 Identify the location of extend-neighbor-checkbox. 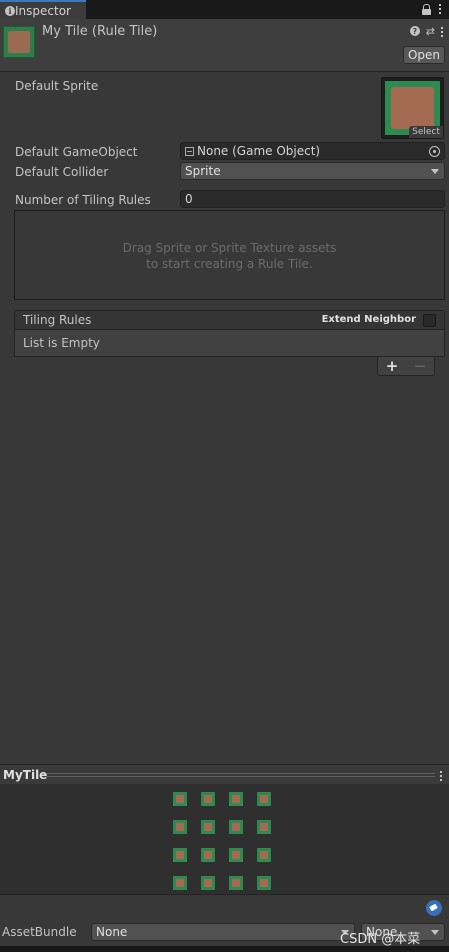
(429, 320).